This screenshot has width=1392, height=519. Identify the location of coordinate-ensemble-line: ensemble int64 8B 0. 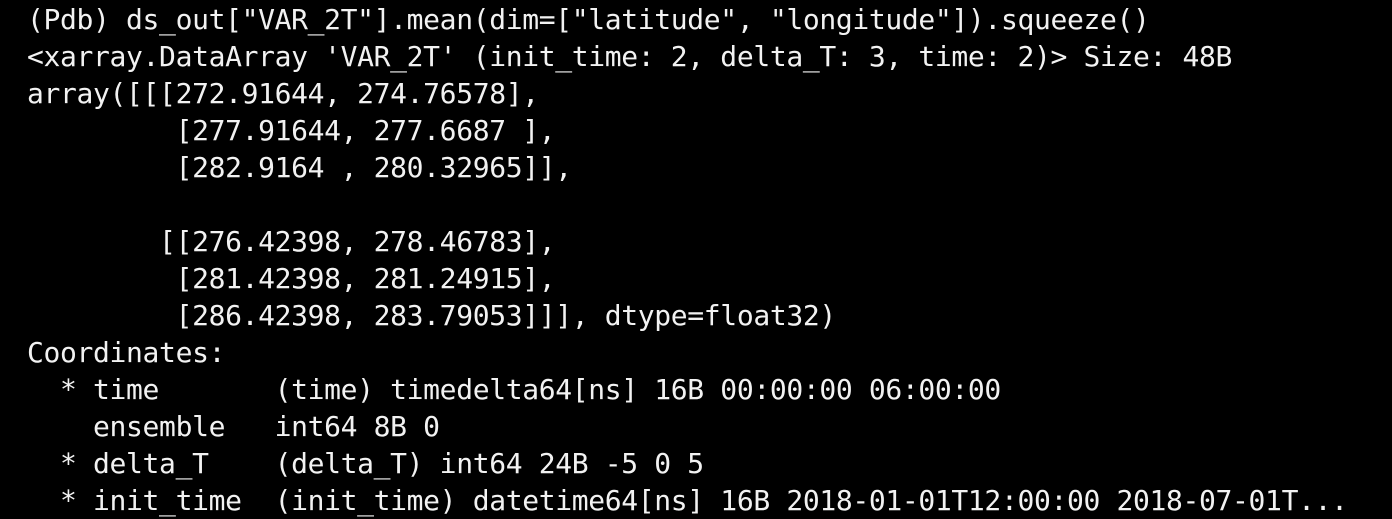
(233, 426).